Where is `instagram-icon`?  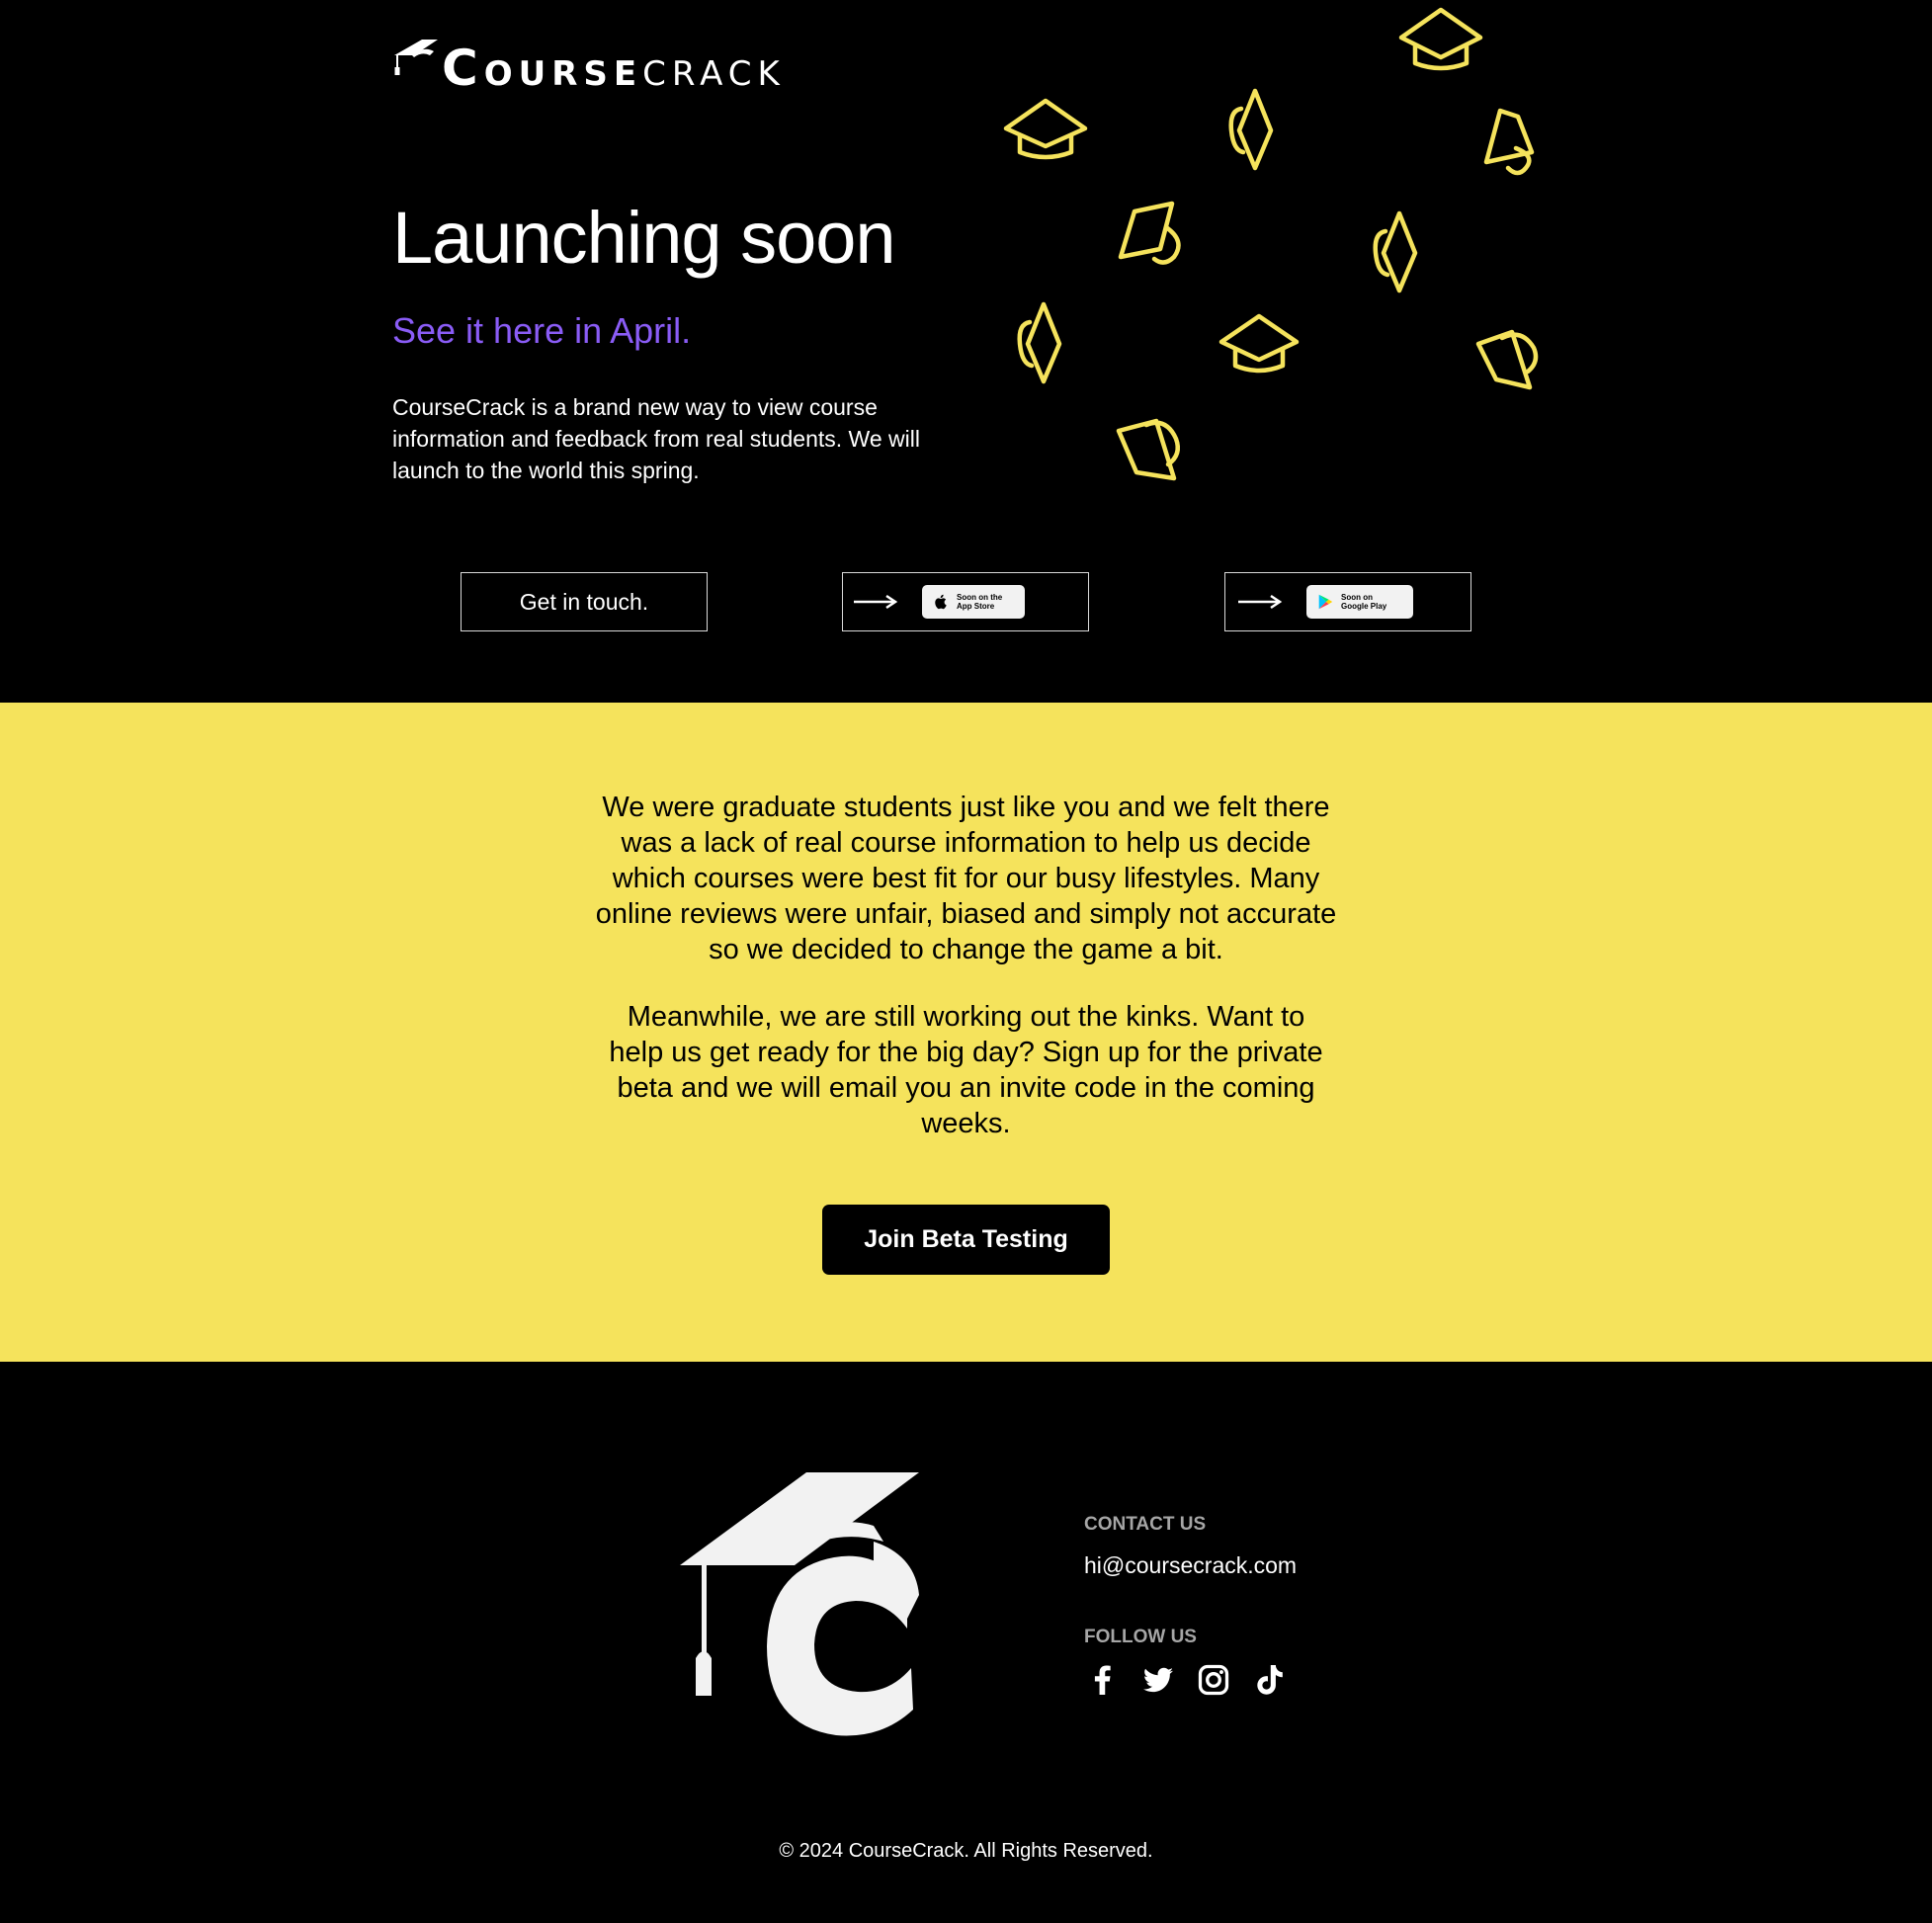 instagram-icon is located at coordinates (1213, 1680).